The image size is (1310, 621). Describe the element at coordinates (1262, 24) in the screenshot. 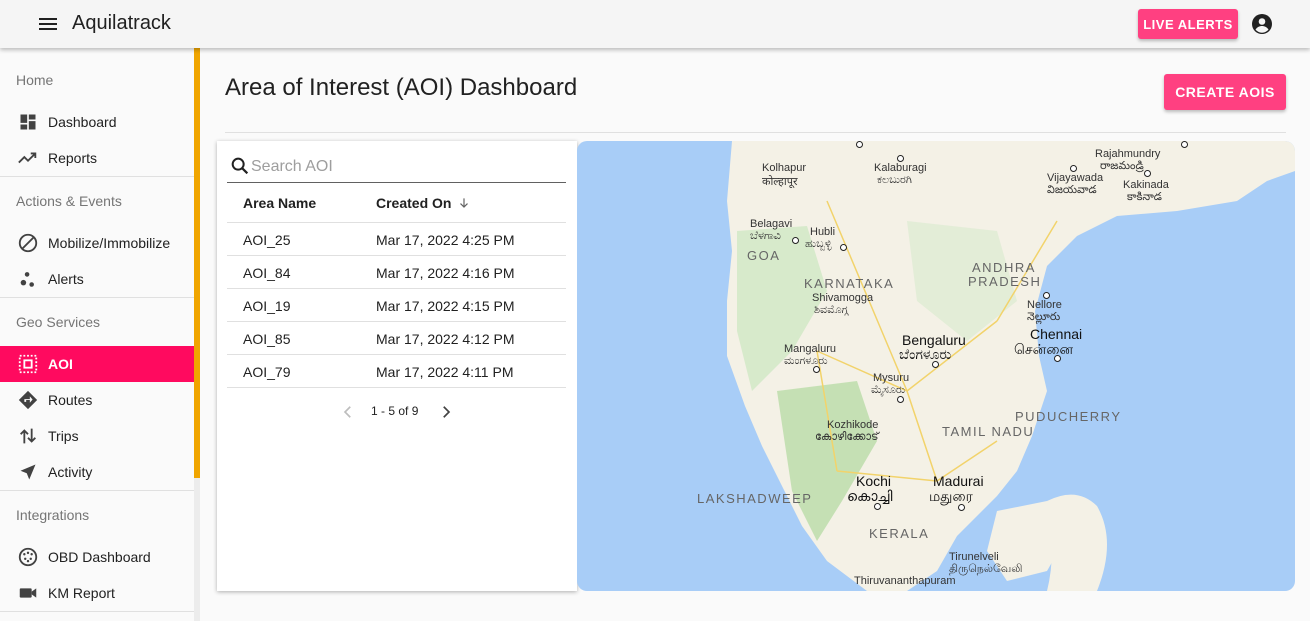

I see `account-circle-icon` at that location.